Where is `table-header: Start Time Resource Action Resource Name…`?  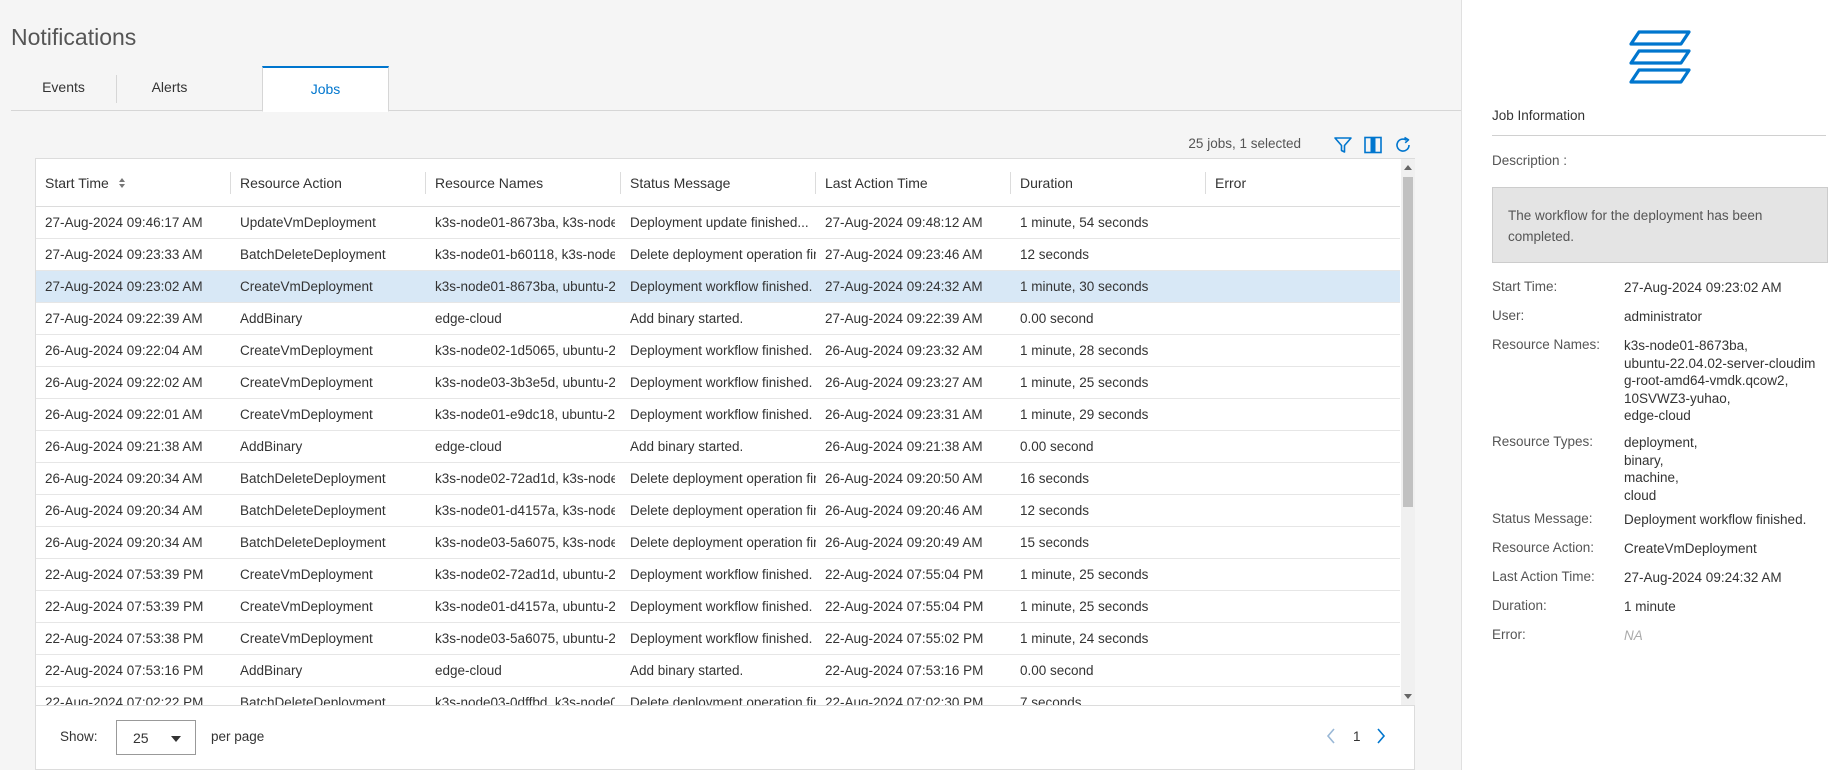
table-header: Start Time Resource Action Resource Name… is located at coordinates (718, 183).